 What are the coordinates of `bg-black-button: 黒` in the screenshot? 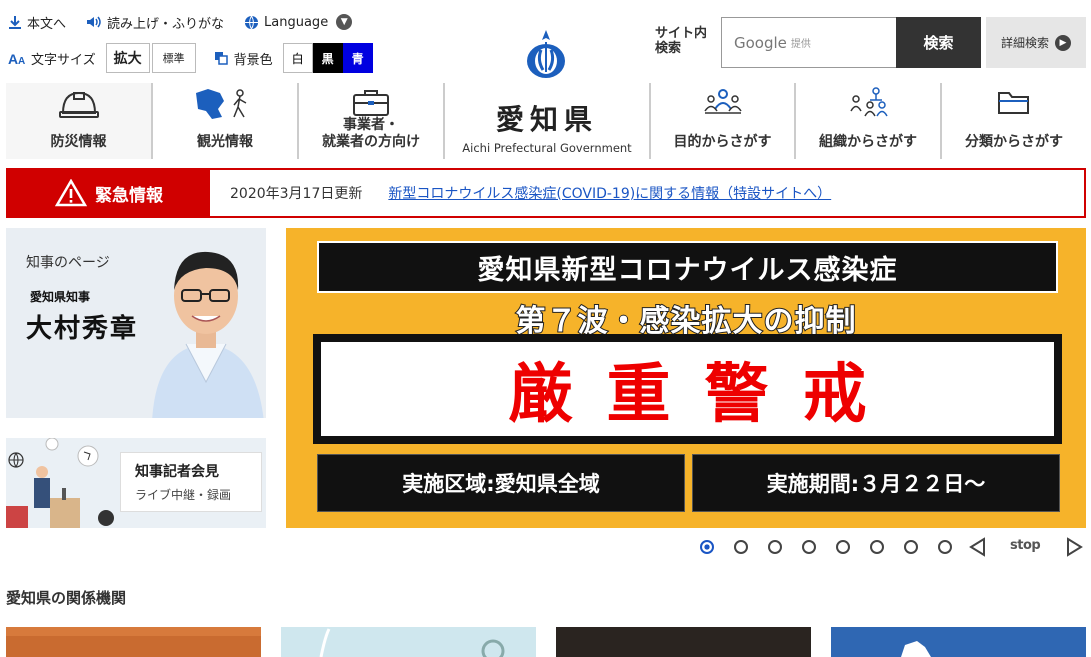 It's located at (327, 58).